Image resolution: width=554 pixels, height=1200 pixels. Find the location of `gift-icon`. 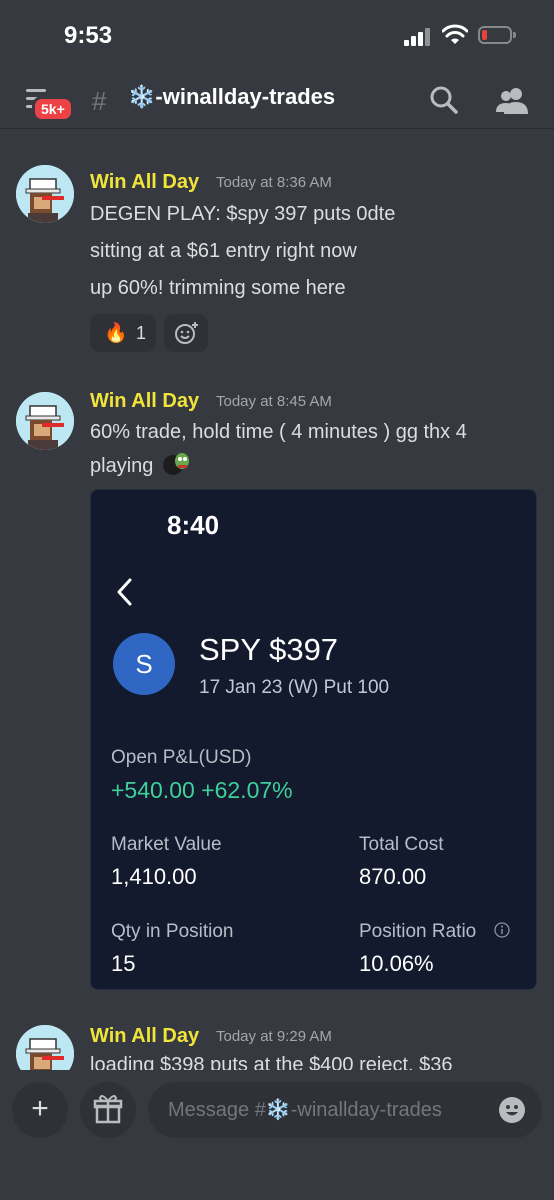

gift-icon is located at coordinates (108, 1109).